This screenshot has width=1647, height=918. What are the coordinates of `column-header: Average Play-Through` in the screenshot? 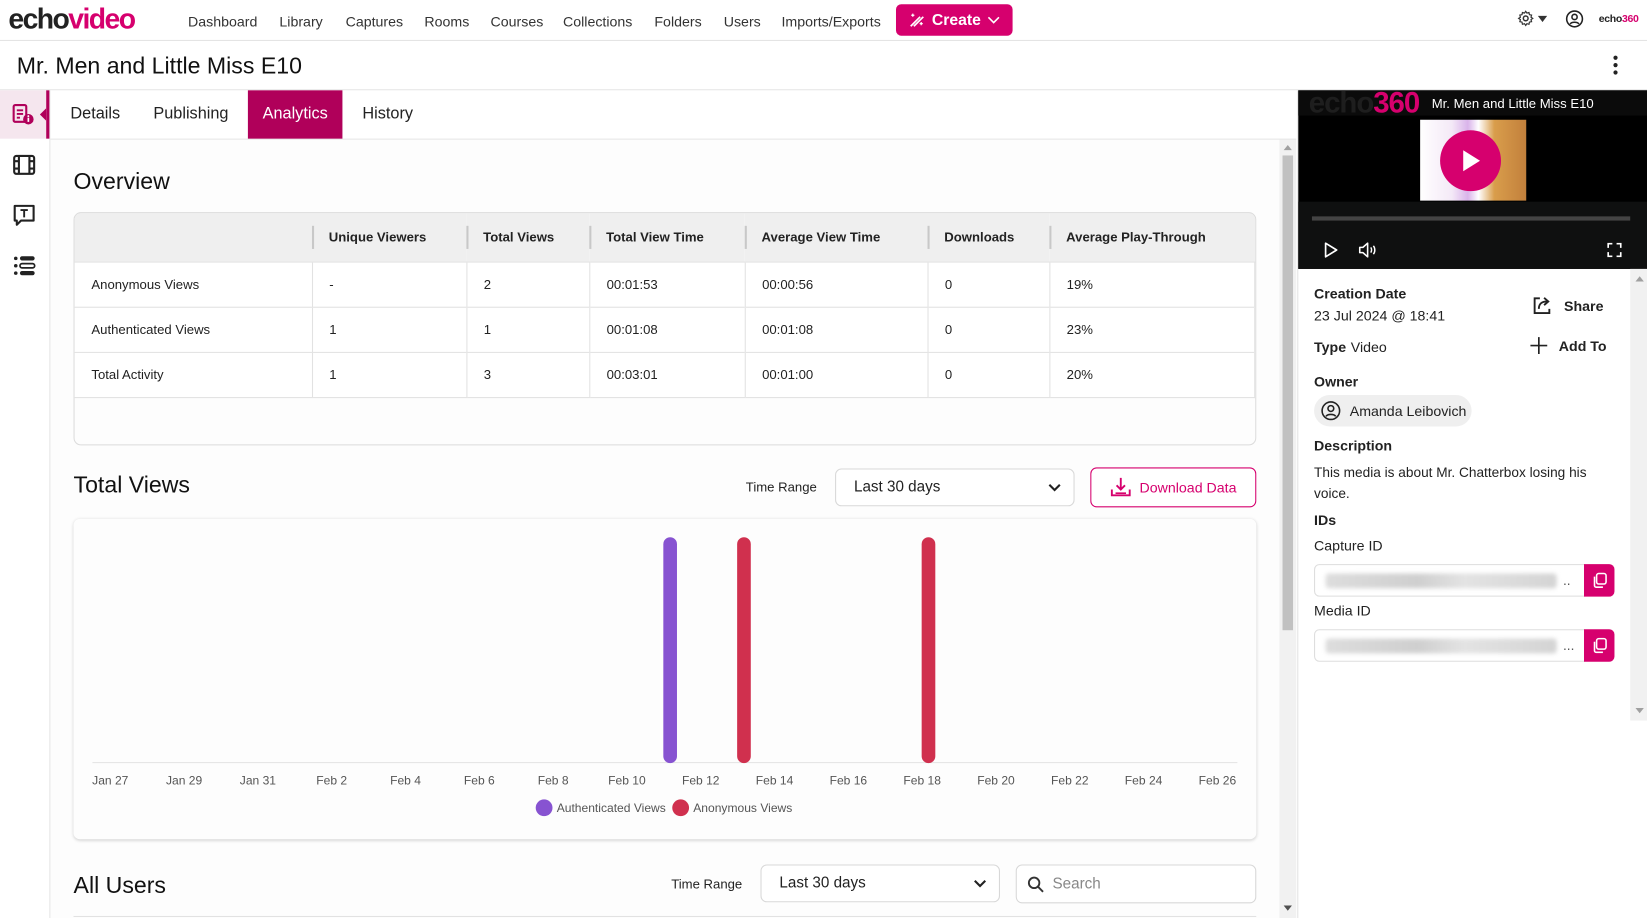 It's located at (1152, 238).